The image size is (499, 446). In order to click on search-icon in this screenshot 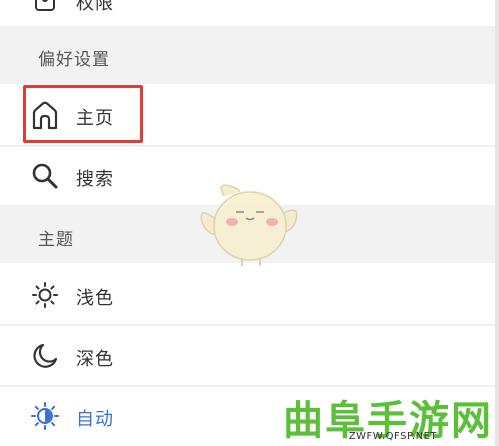, I will do `click(45, 176)`.